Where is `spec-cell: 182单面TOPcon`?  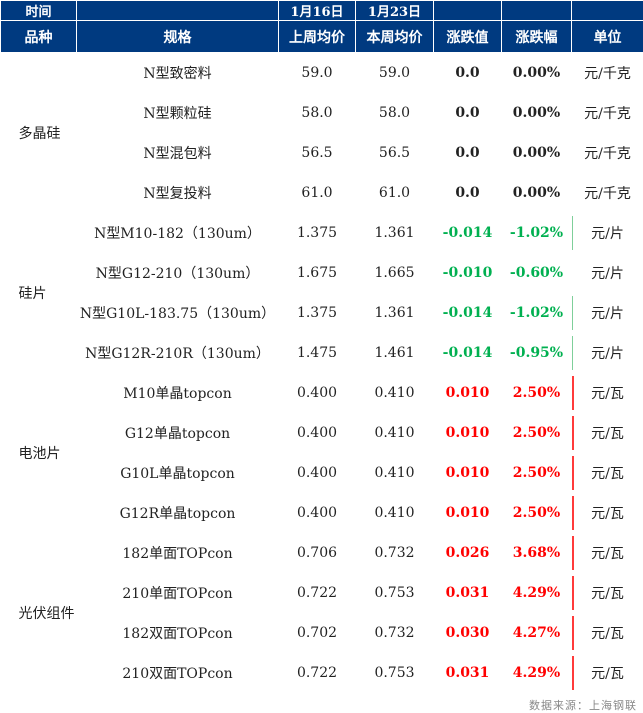 spec-cell: 182单面TOPcon is located at coordinates (177, 554).